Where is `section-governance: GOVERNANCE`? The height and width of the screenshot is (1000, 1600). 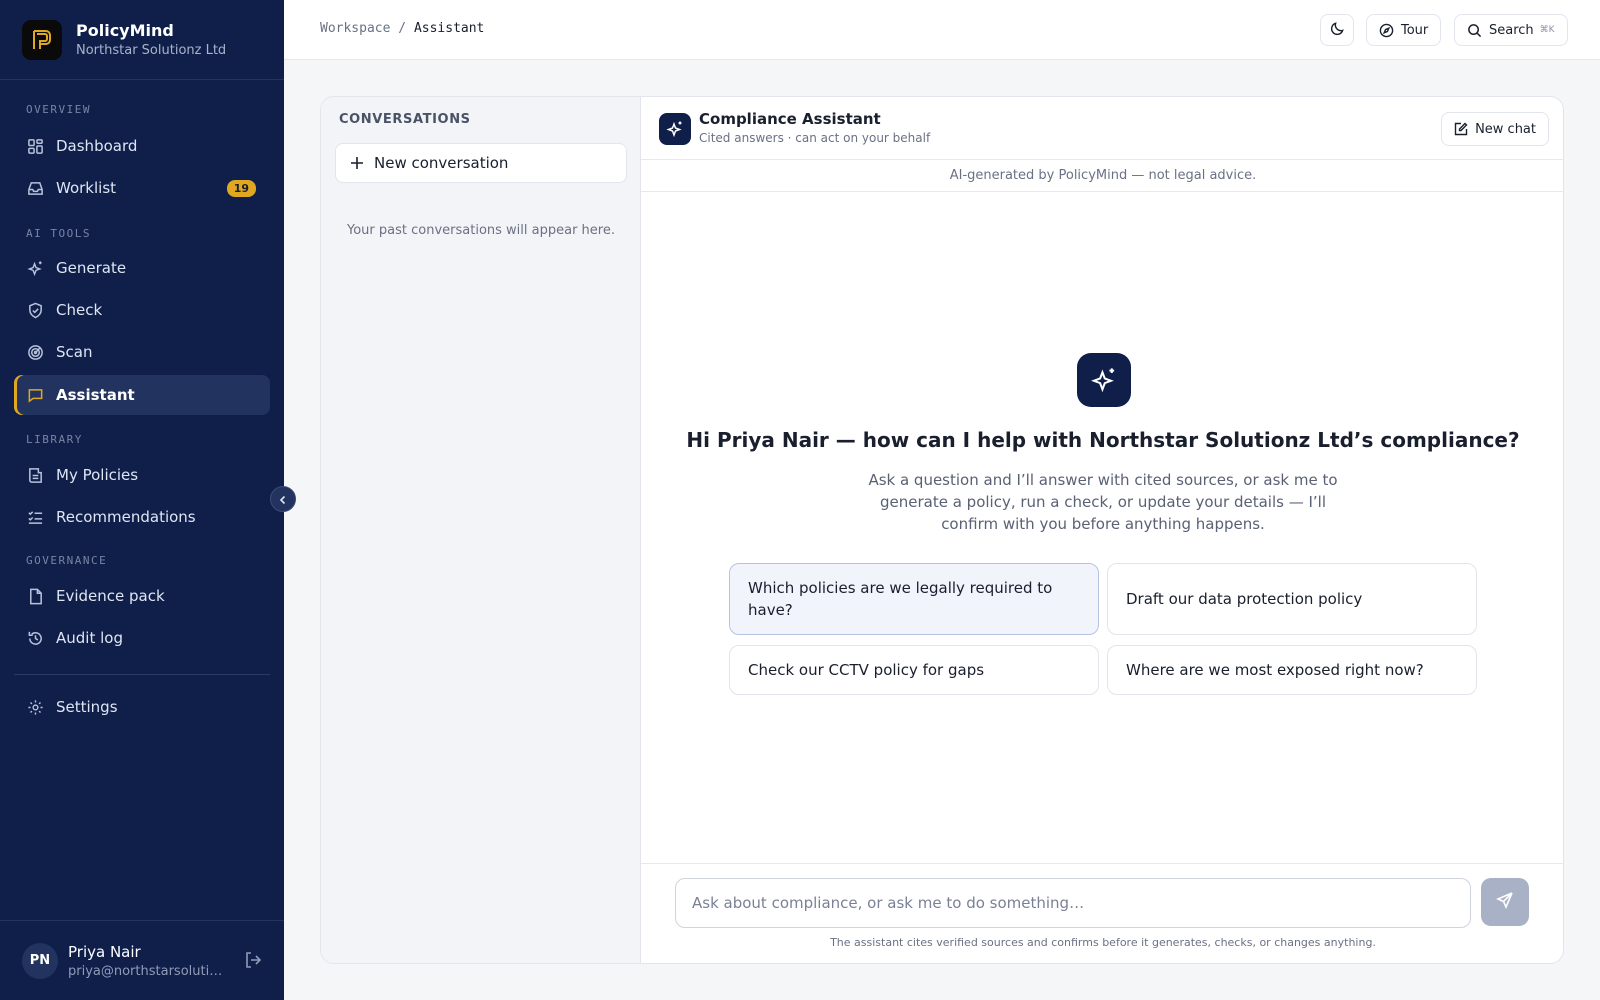
section-governance: GOVERNANCE is located at coordinates (67, 560).